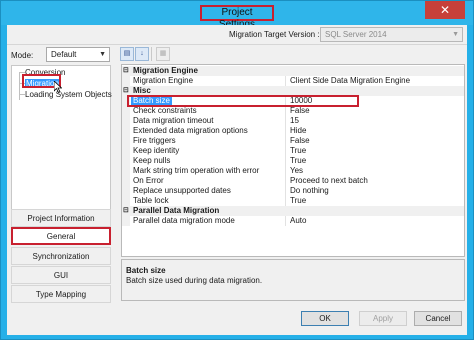  I want to click on apply-button: Apply, so click(383, 318).